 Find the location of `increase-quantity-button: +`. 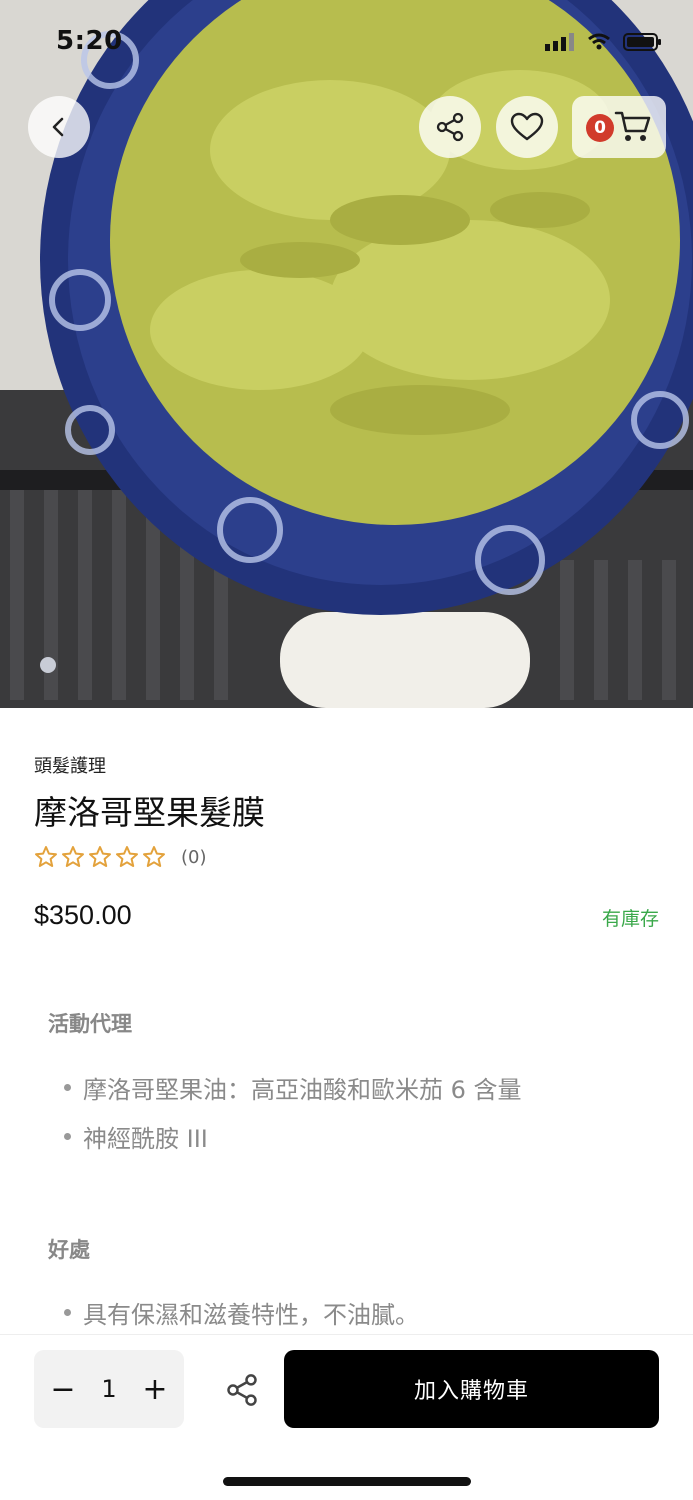

increase-quantity-button: + is located at coordinates (155, 1389).